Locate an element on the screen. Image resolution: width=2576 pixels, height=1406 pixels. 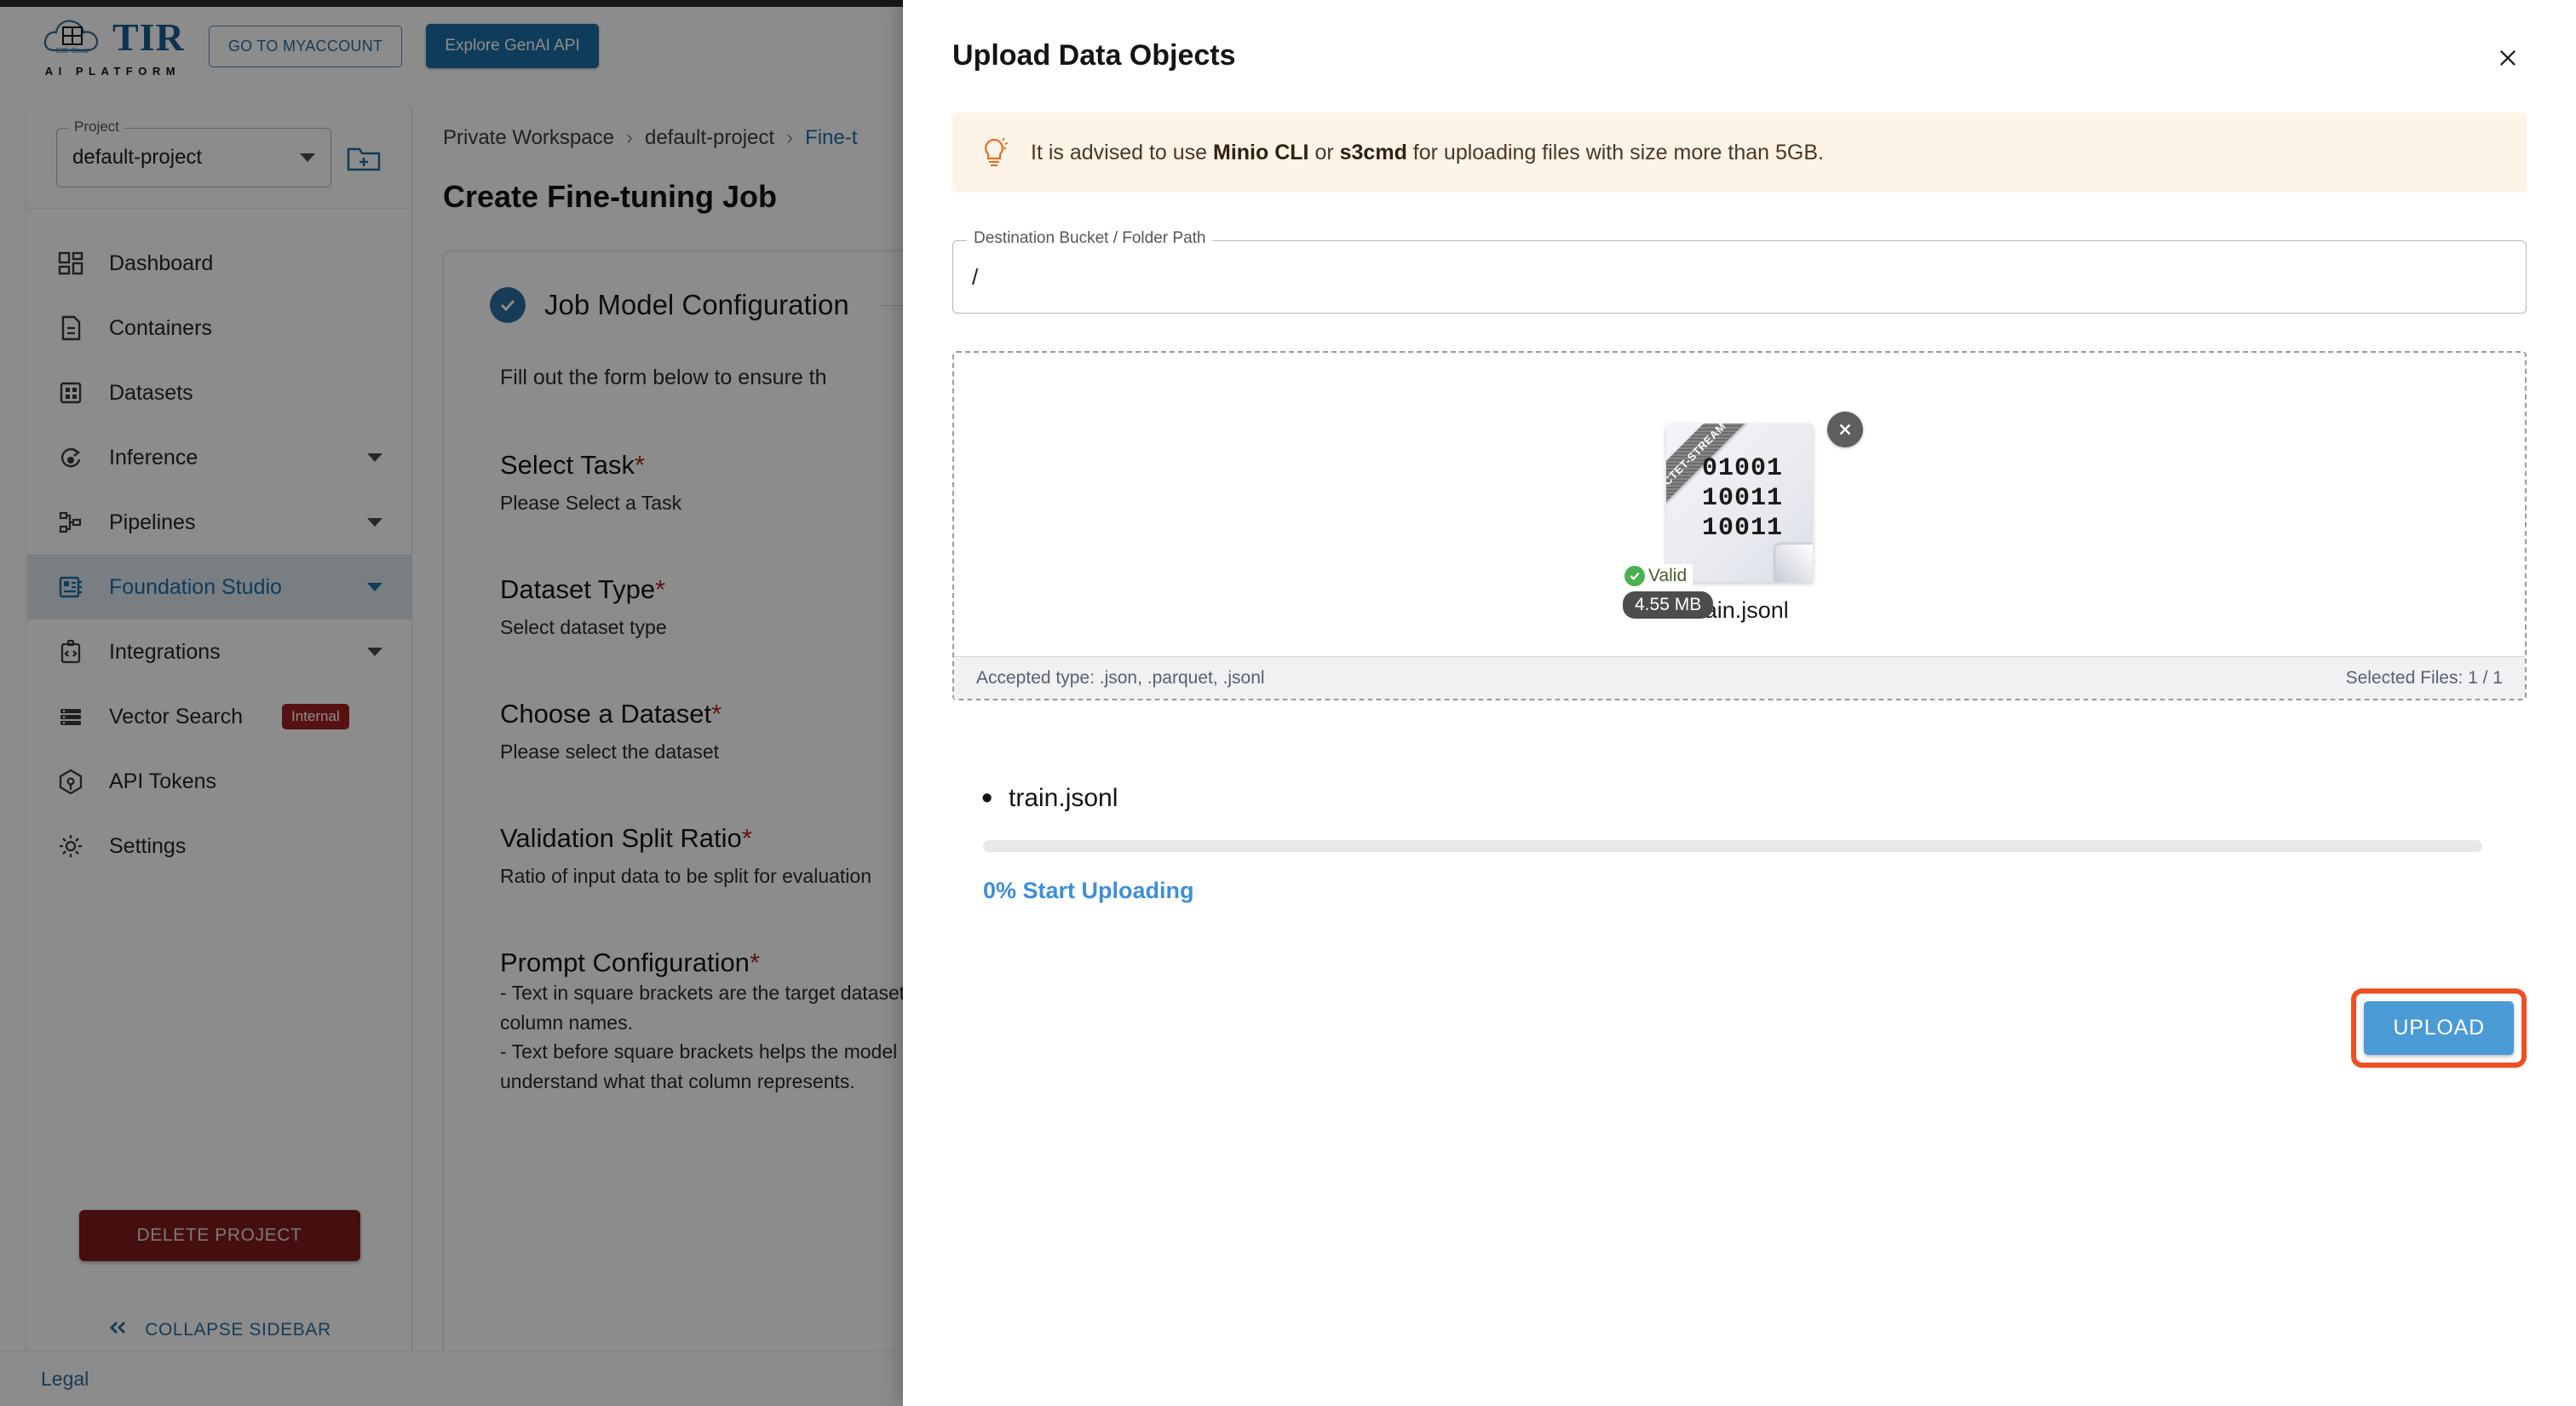
close-icon is located at coordinates (2508, 58).